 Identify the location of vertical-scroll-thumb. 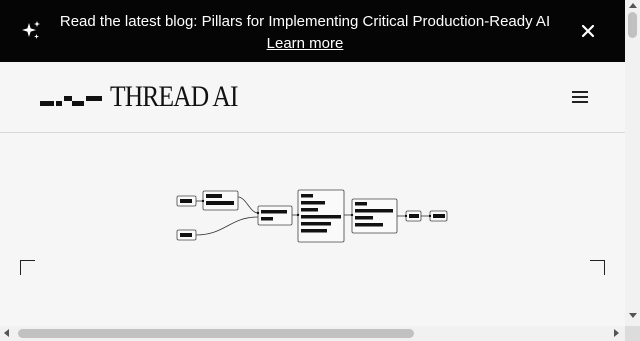
(632, 25).